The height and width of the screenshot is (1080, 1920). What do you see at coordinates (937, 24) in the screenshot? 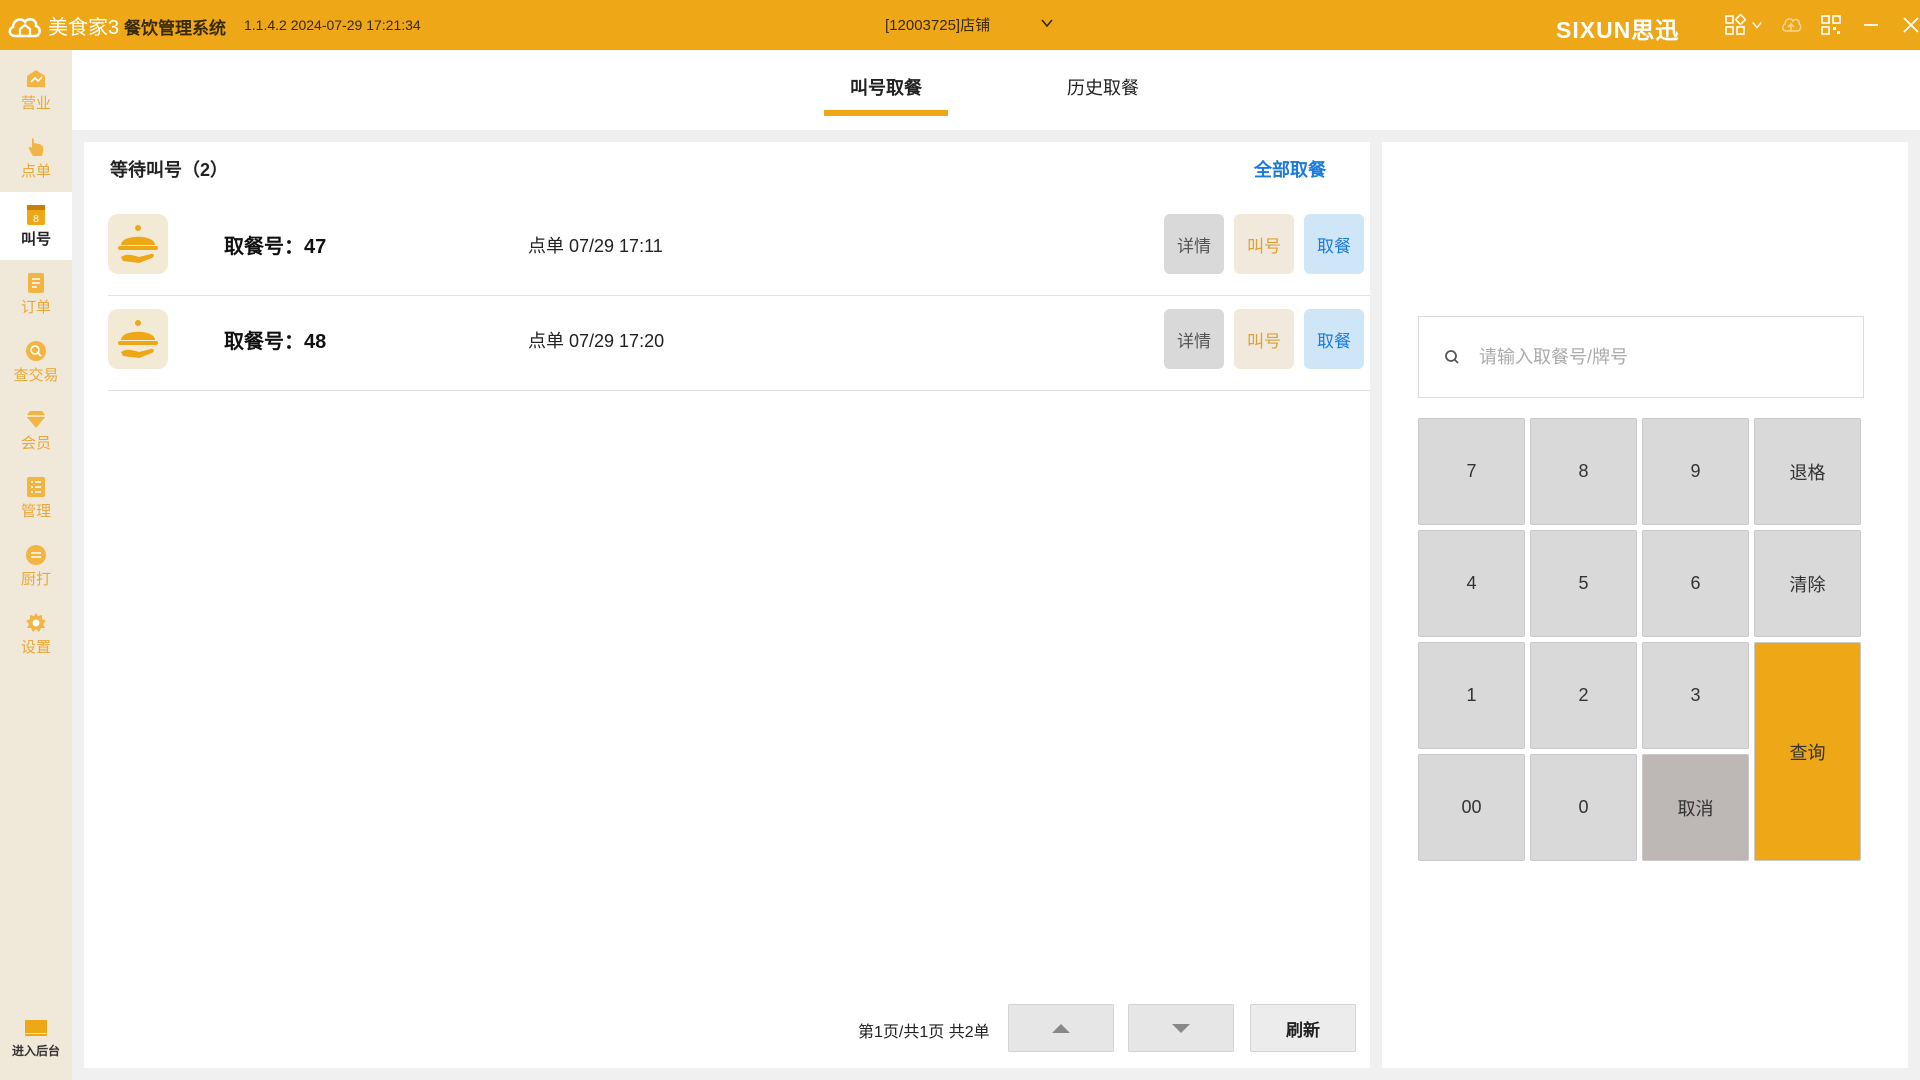
I see `store-selector: [12003725]店铺` at bounding box center [937, 24].